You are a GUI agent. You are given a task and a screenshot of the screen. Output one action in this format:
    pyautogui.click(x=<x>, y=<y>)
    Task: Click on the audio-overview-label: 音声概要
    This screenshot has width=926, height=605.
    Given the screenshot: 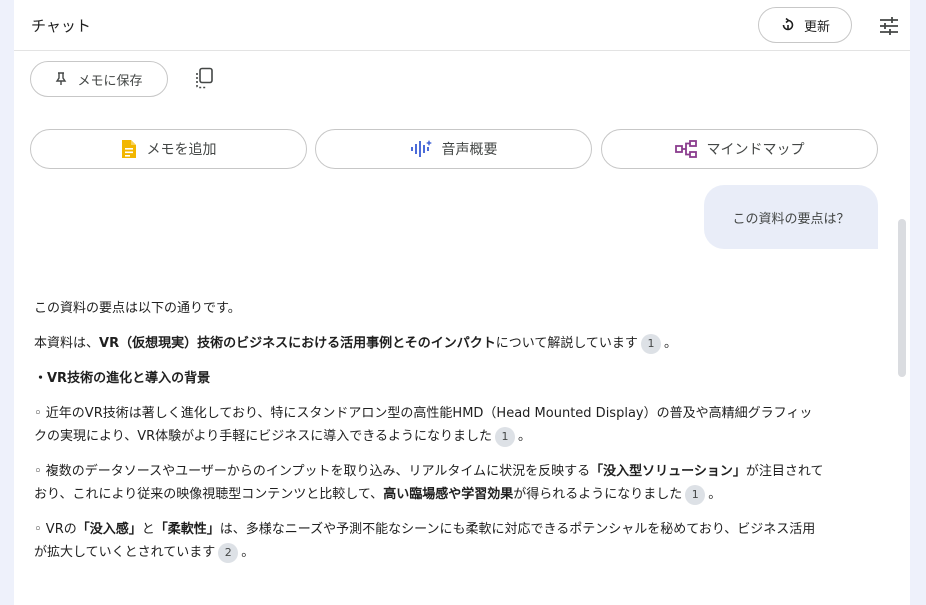 What is the action you would take?
    pyautogui.click(x=469, y=150)
    